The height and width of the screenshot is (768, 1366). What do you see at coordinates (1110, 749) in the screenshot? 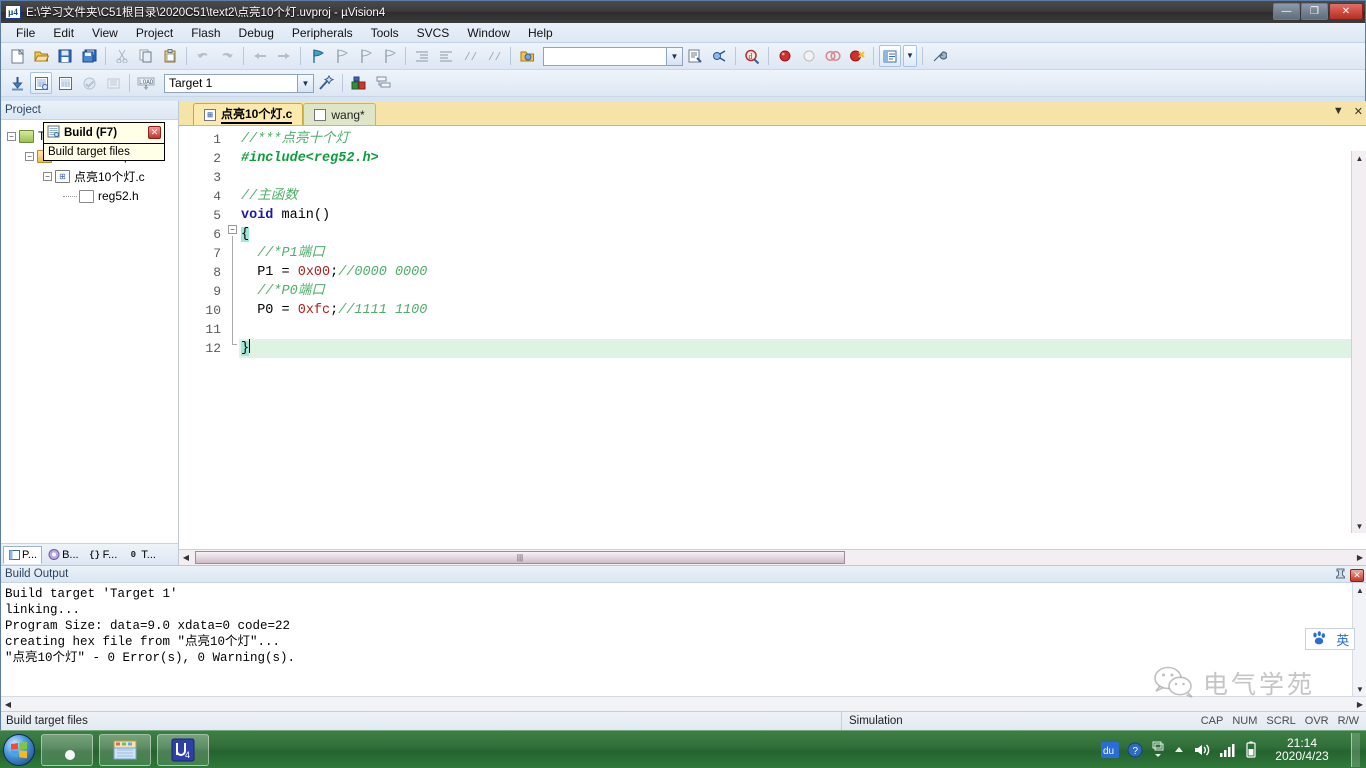
I see `baidu-ime-icon: du` at bounding box center [1110, 749].